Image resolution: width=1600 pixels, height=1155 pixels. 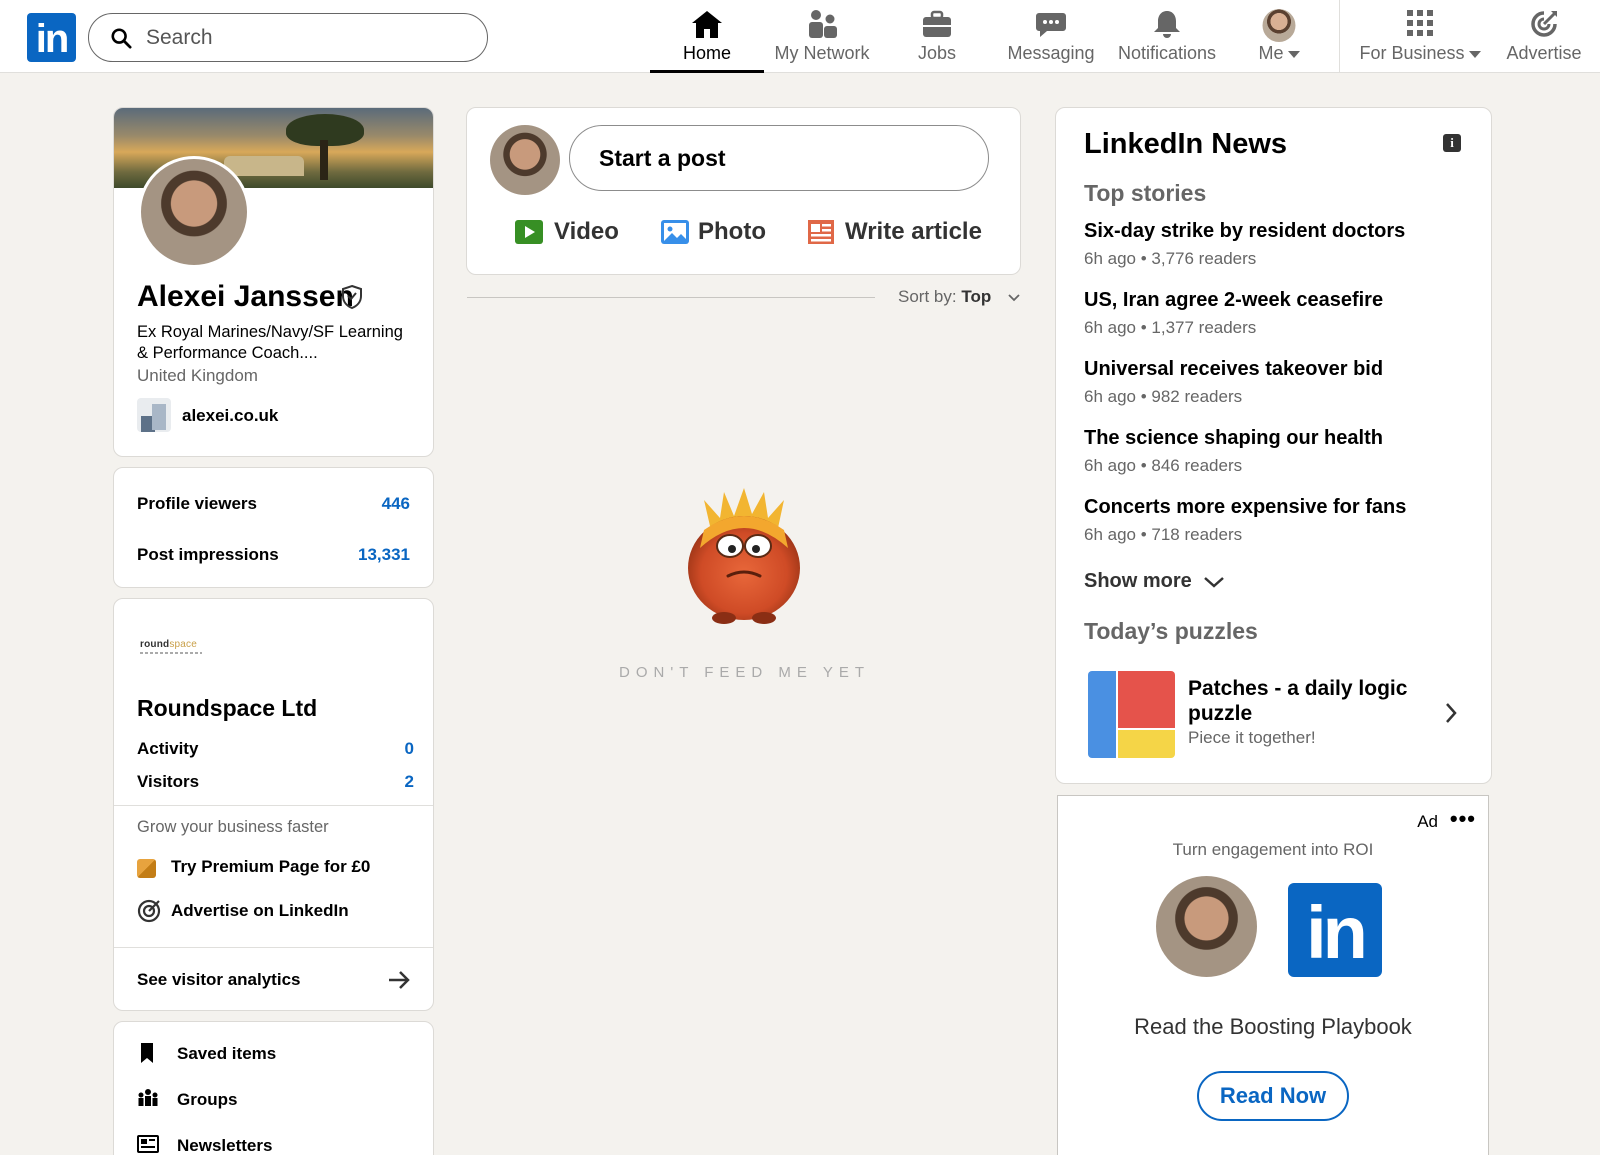 What do you see at coordinates (1308, 701) in the screenshot?
I see `puzzle-title: Patches - a daily logic puzzle` at bounding box center [1308, 701].